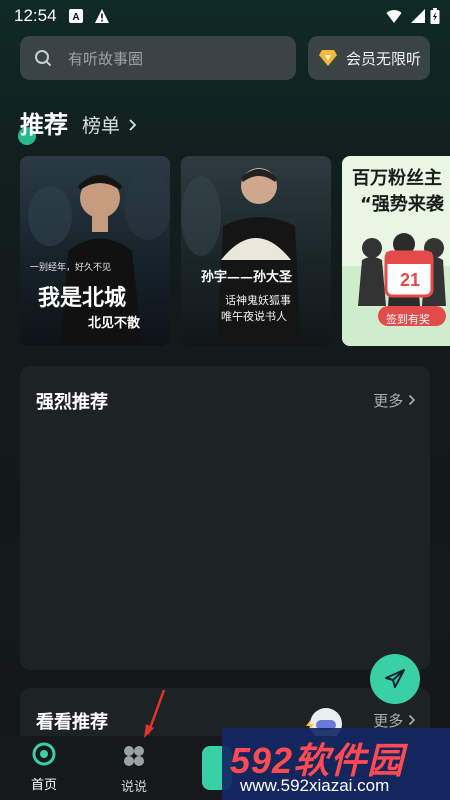 This screenshot has width=450, height=800. I want to click on battery-icon, so click(435, 16).